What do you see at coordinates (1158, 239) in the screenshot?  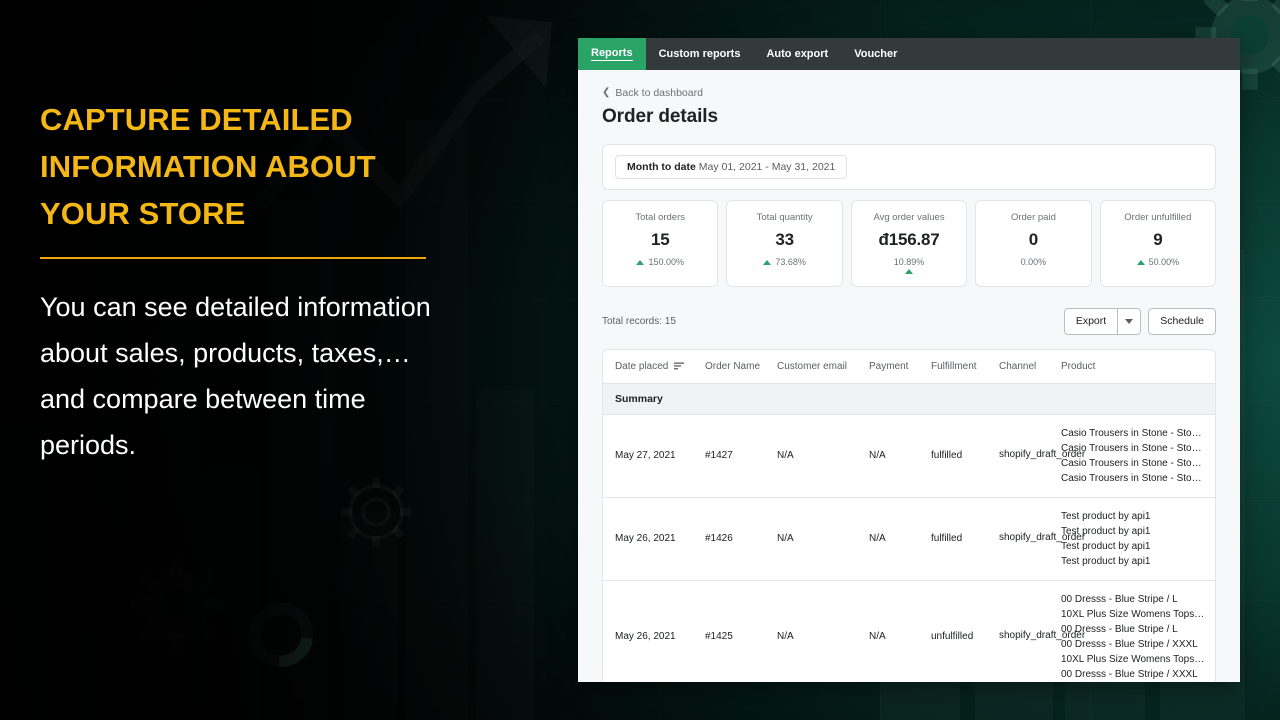 I see `metric-value: 9` at bounding box center [1158, 239].